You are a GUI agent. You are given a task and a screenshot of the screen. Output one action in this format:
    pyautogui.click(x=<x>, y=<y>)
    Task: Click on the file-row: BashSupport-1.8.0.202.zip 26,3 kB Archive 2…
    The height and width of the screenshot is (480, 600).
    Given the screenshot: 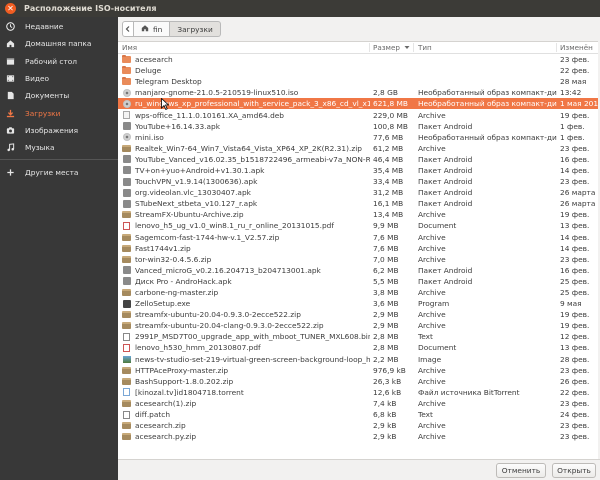 What is the action you would take?
    pyautogui.click(x=358, y=381)
    